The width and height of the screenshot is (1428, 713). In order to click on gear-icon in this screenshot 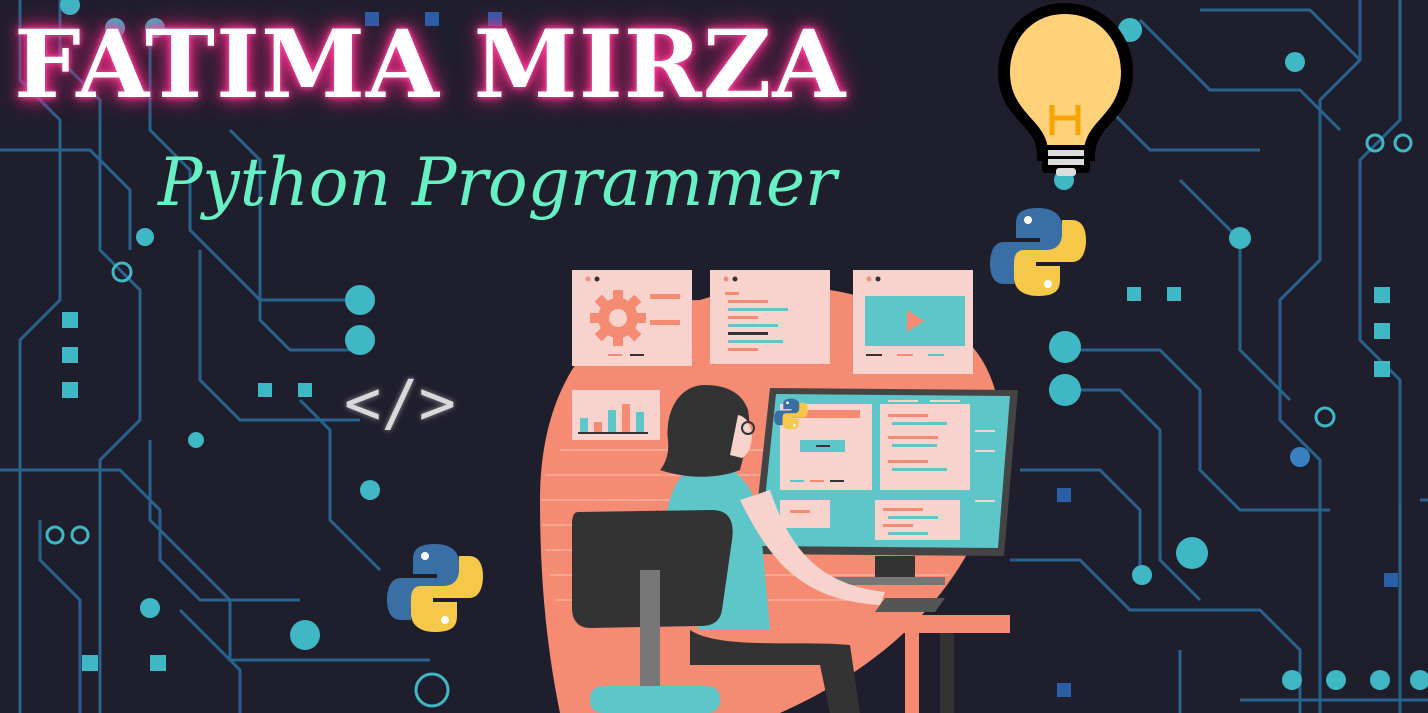, I will do `click(618, 318)`.